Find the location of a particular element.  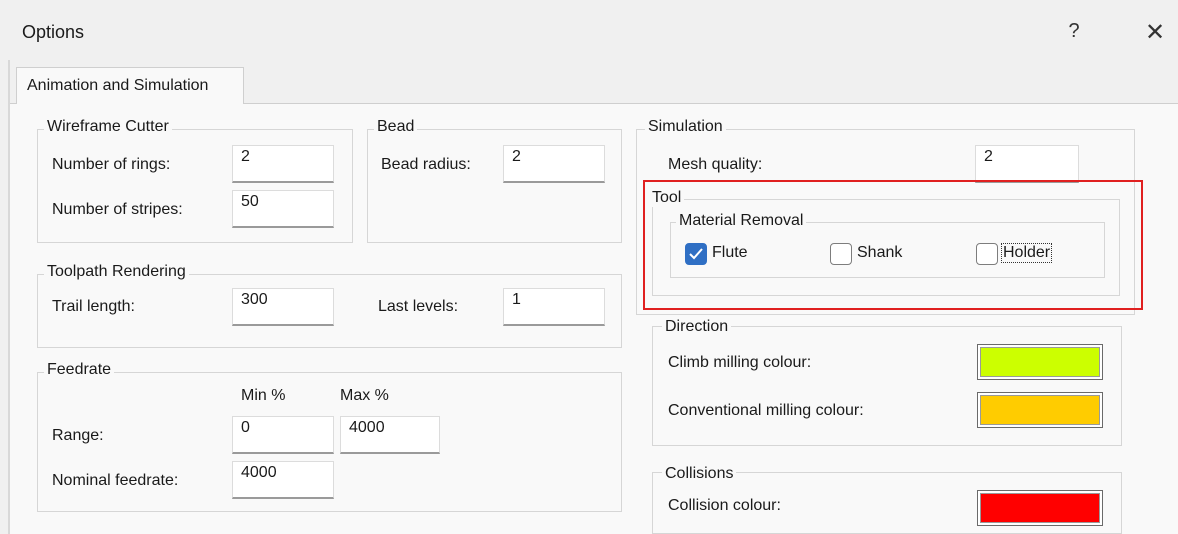

max-percent-header: Max % is located at coordinates (364, 395).